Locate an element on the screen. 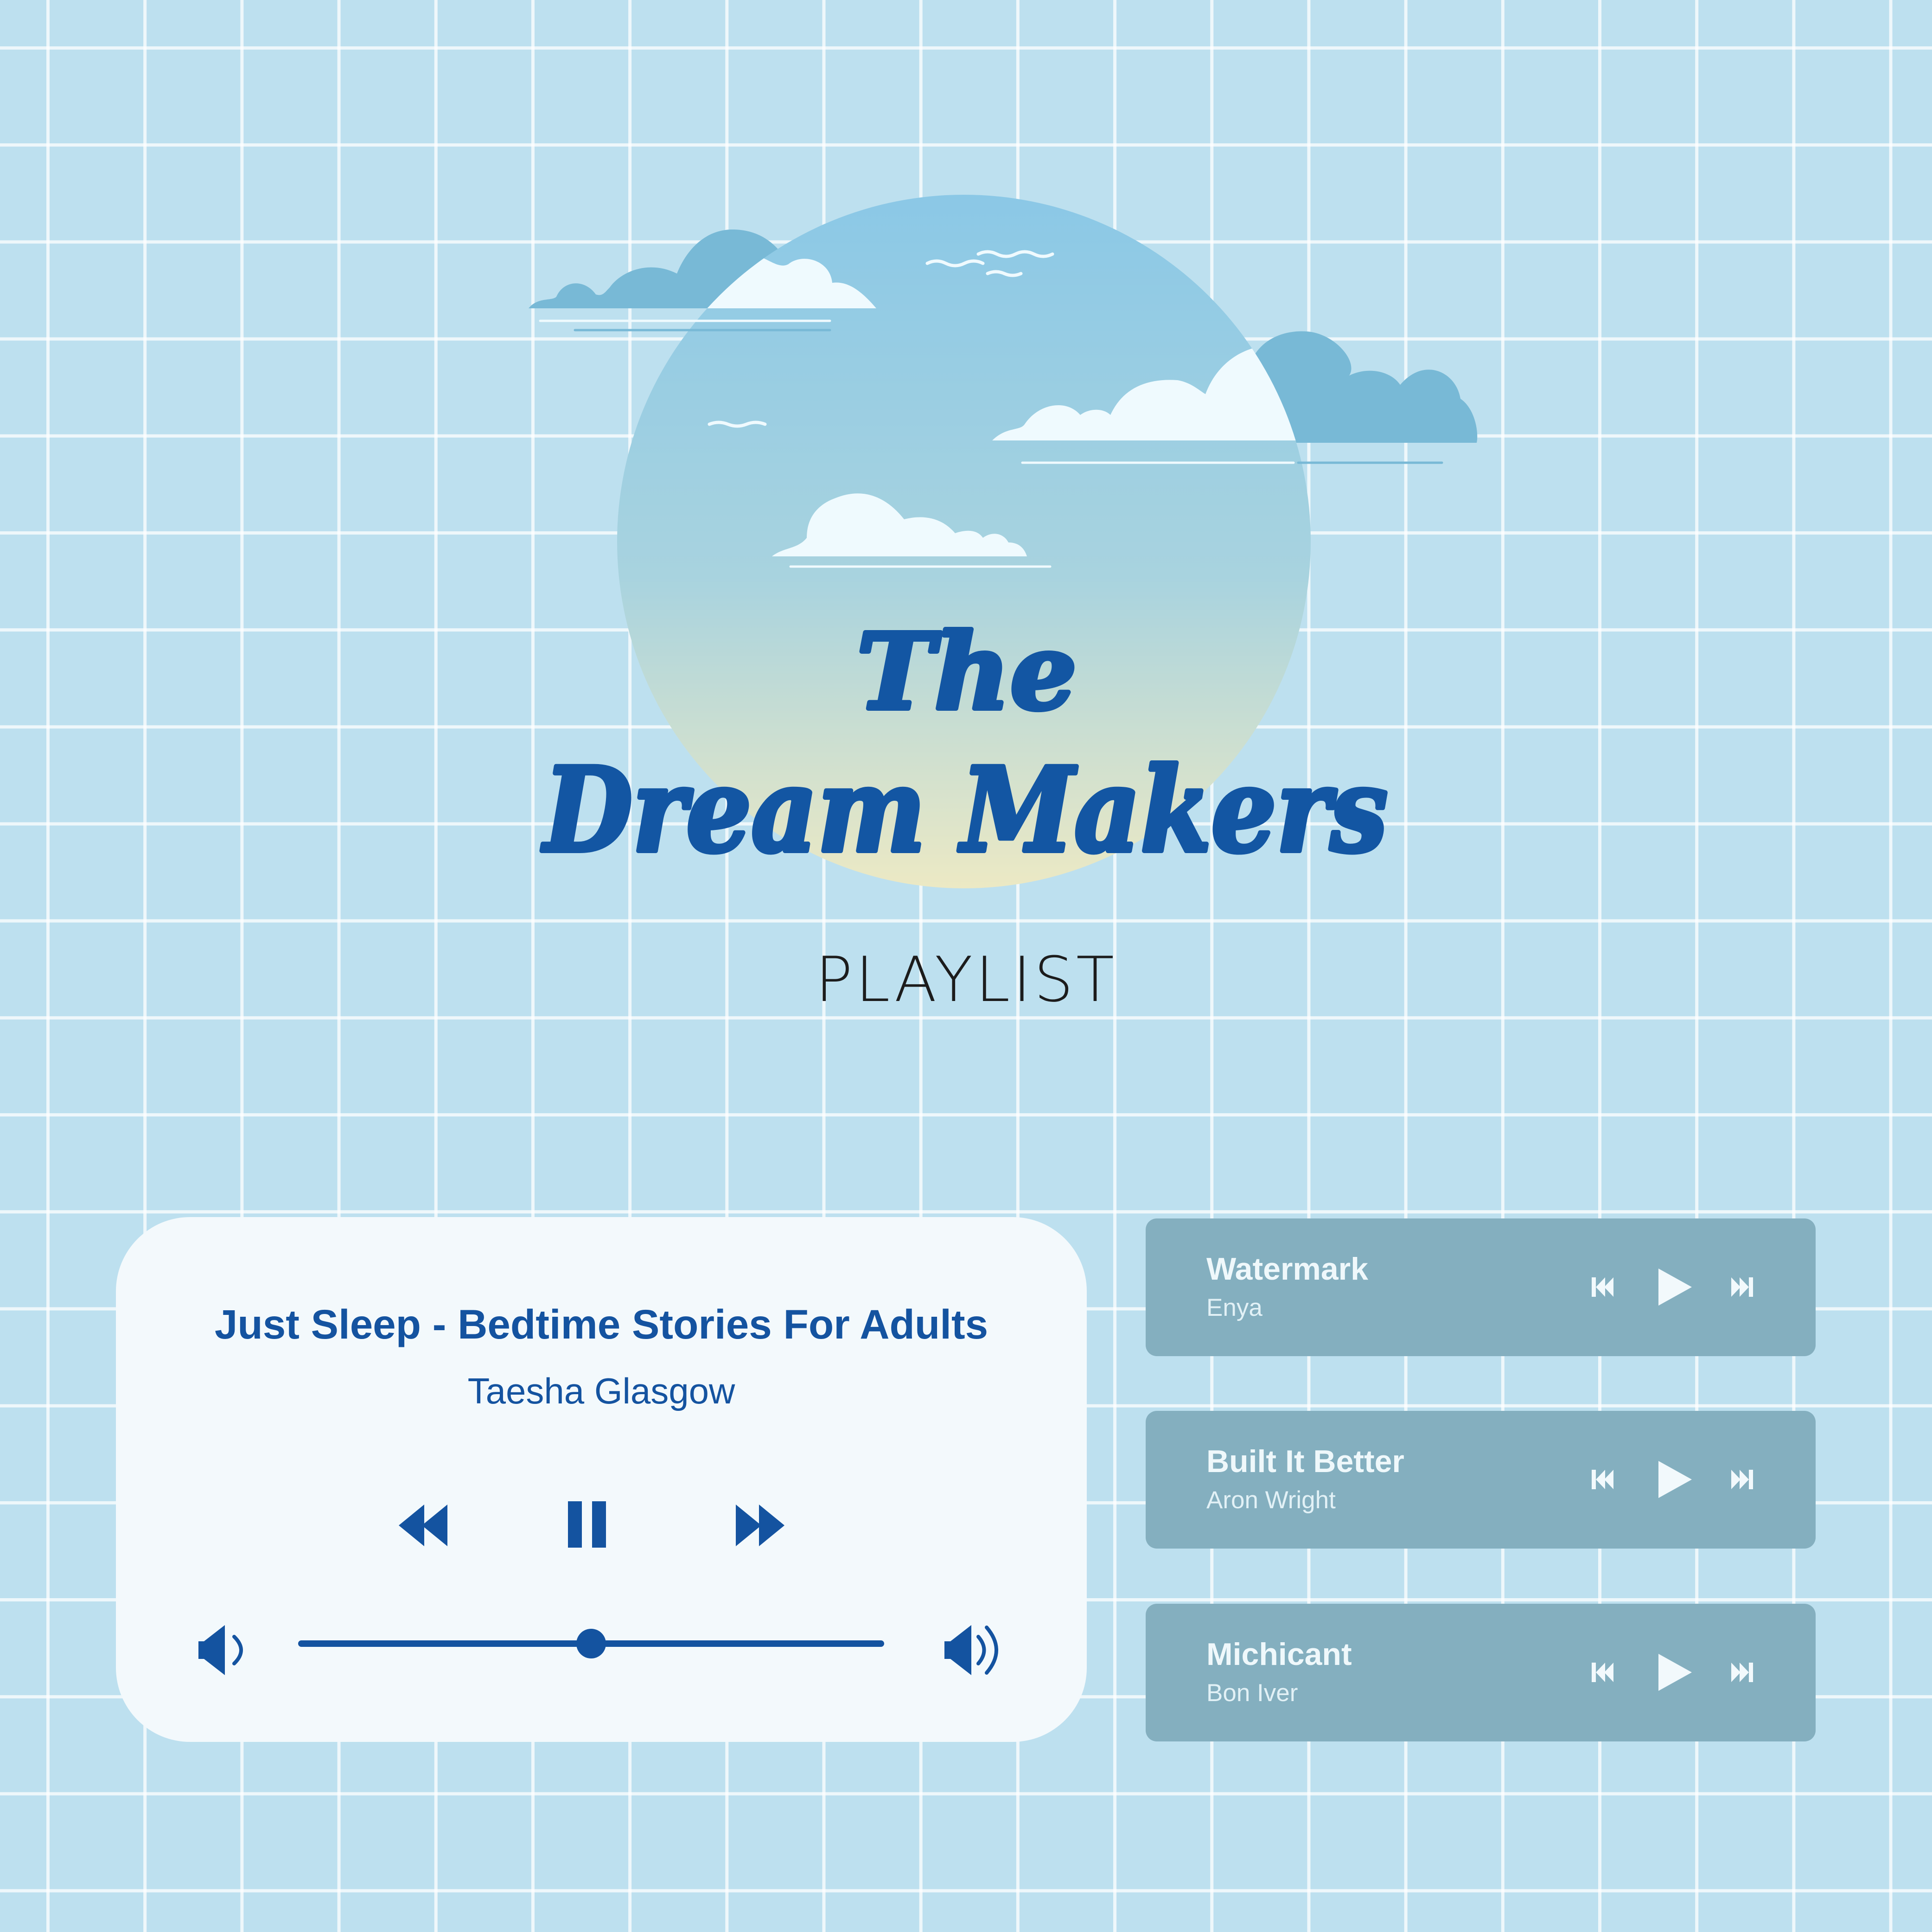  rewind-icon is located at coordinates (426, 1523).